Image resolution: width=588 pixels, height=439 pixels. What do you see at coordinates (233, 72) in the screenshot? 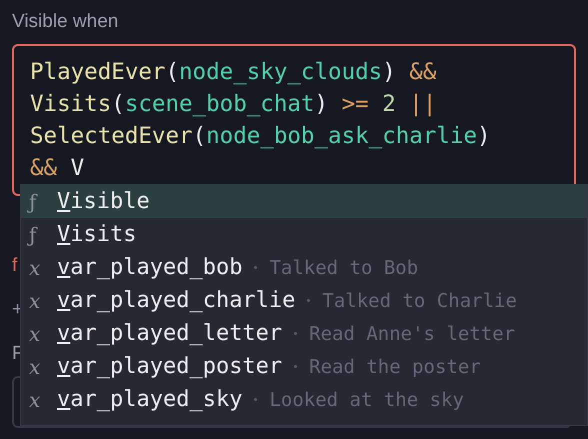
I see `code-line: PlayedEver(node_sky_clouds) &&` at bounding box center [233, 72].